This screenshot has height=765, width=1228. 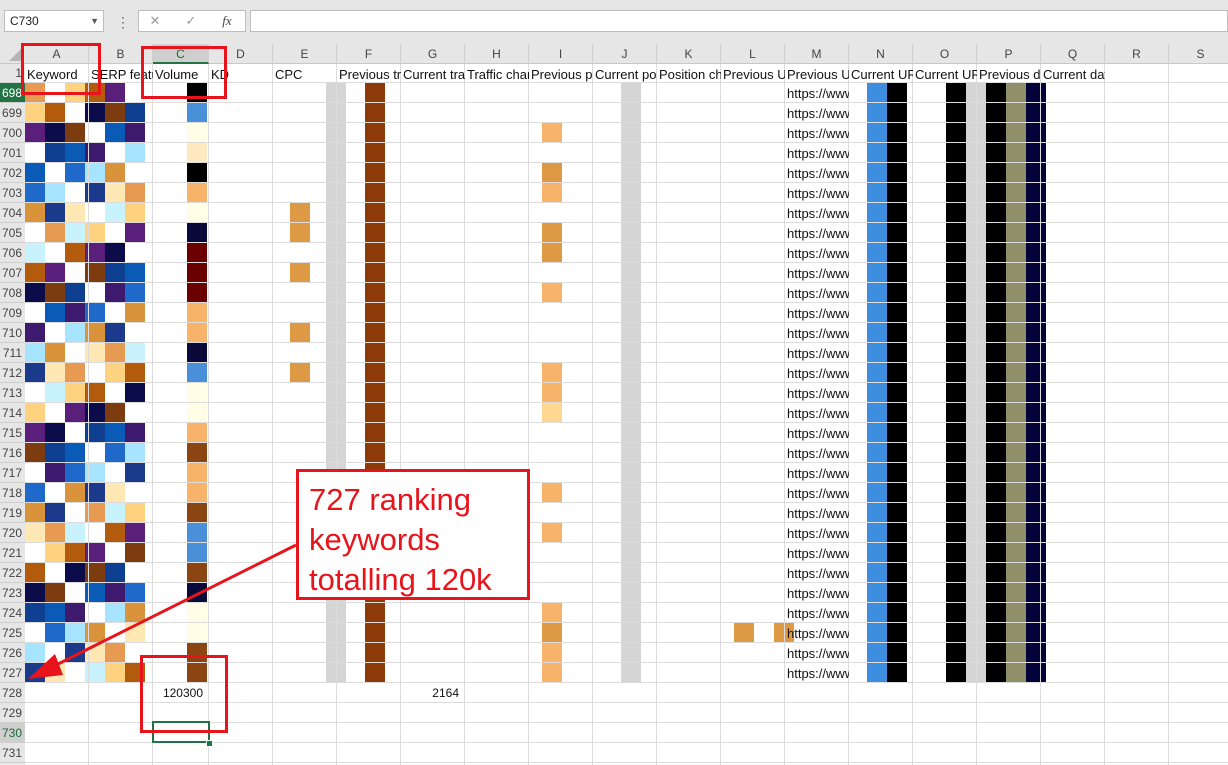 What do you see at coordinates (162, 611) in the screenshot?
I see `annotation-arrow` at bounding box center [162, 611].